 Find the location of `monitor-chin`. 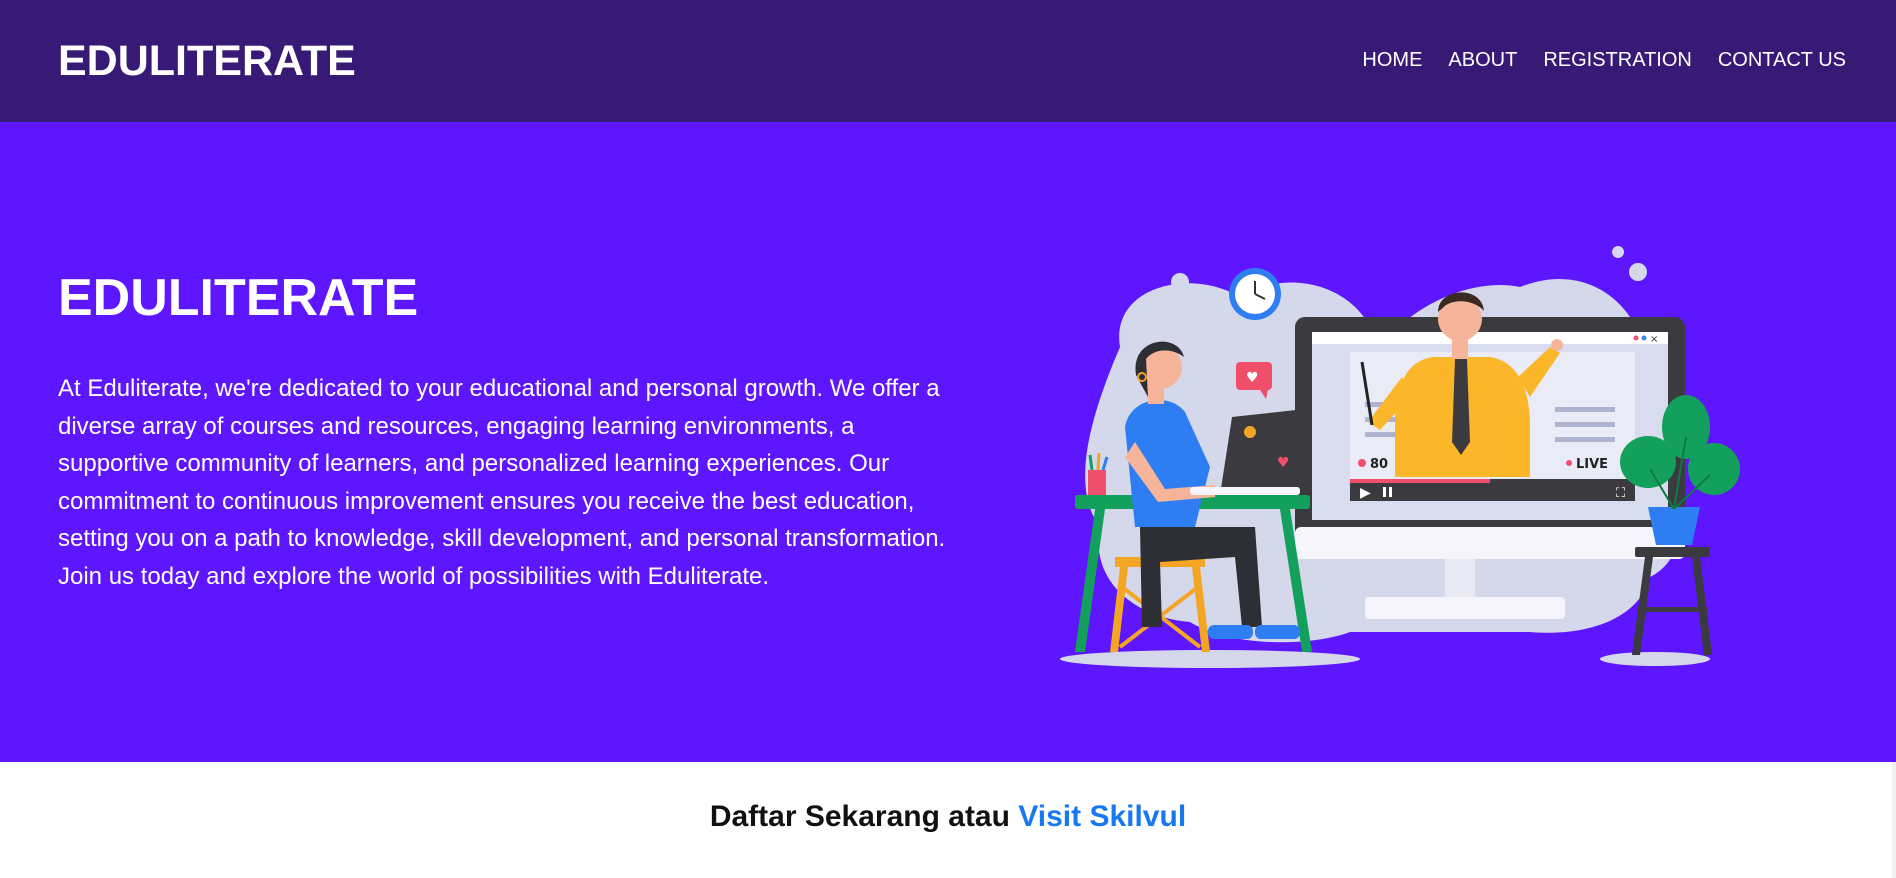

monitor-chin is located at coordinates (1490, 543).